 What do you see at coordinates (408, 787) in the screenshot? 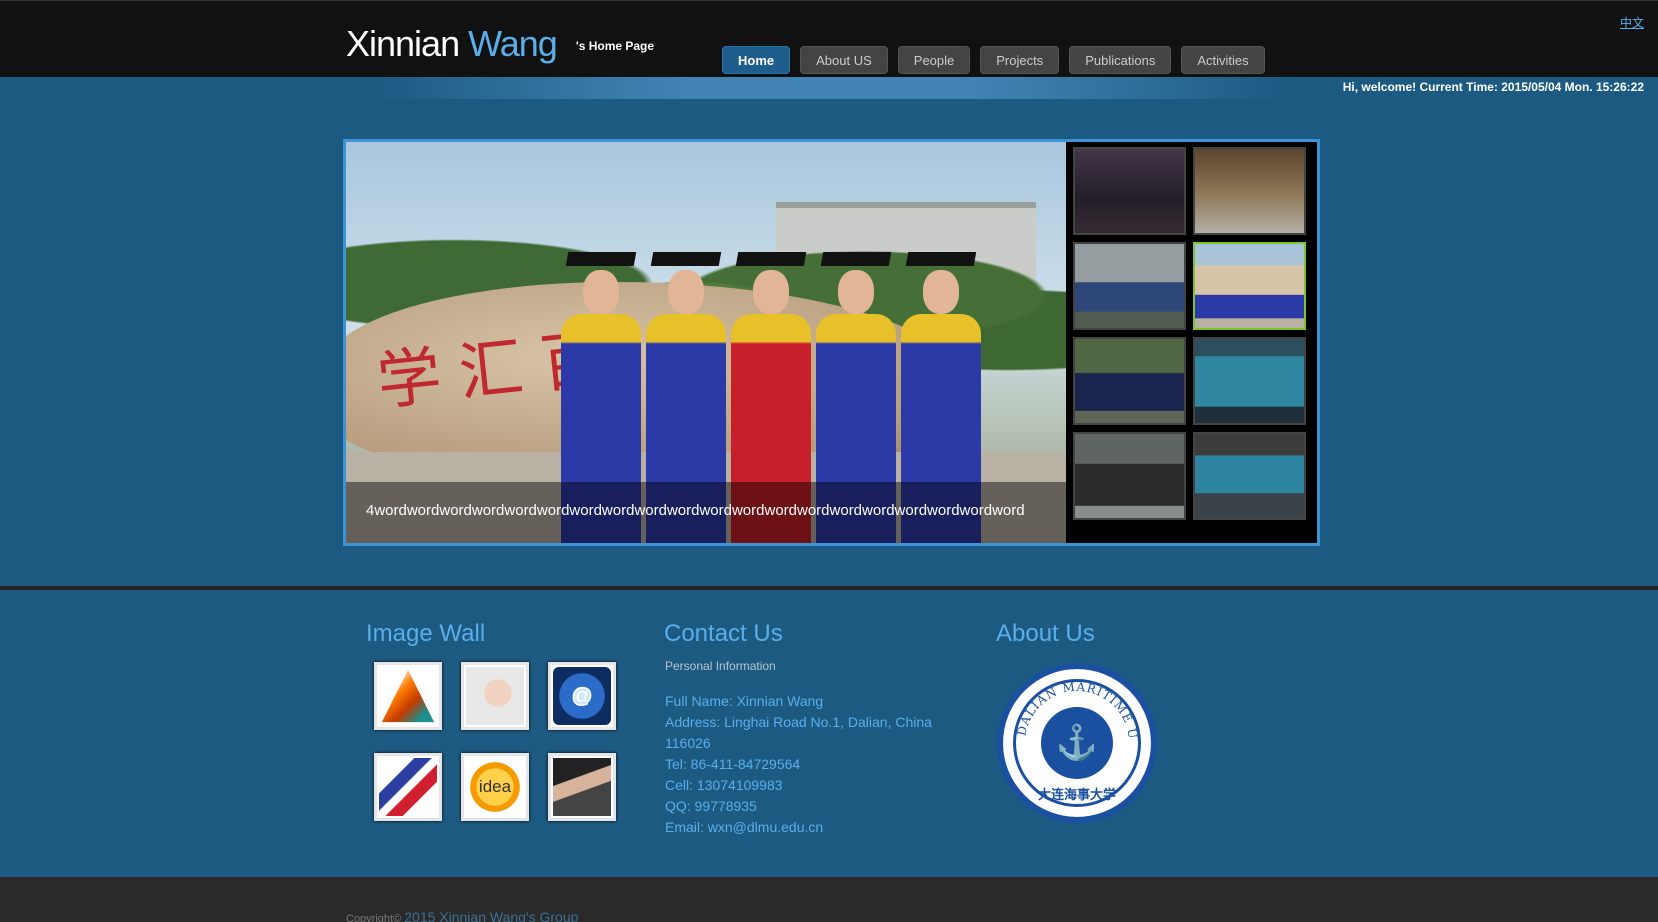
I see `chart-icon` at bounding box center [408, 787].